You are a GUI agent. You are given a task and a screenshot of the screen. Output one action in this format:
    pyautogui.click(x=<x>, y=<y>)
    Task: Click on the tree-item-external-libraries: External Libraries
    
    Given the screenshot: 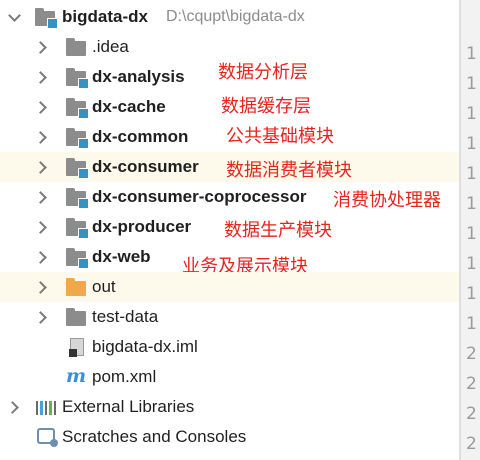 What is the action you would take?
    pyautogui.click(x=230, y=407)
    